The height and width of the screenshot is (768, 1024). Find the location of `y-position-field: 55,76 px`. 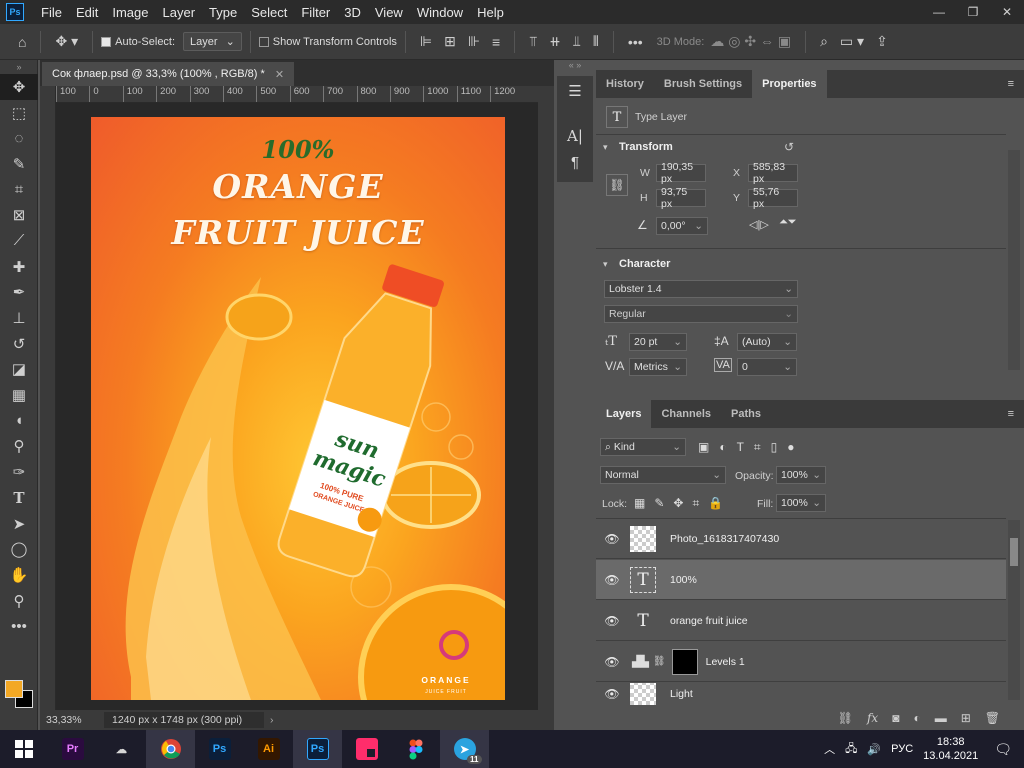

y-position-field: 55,76 px is located at coordinates (773, 198).